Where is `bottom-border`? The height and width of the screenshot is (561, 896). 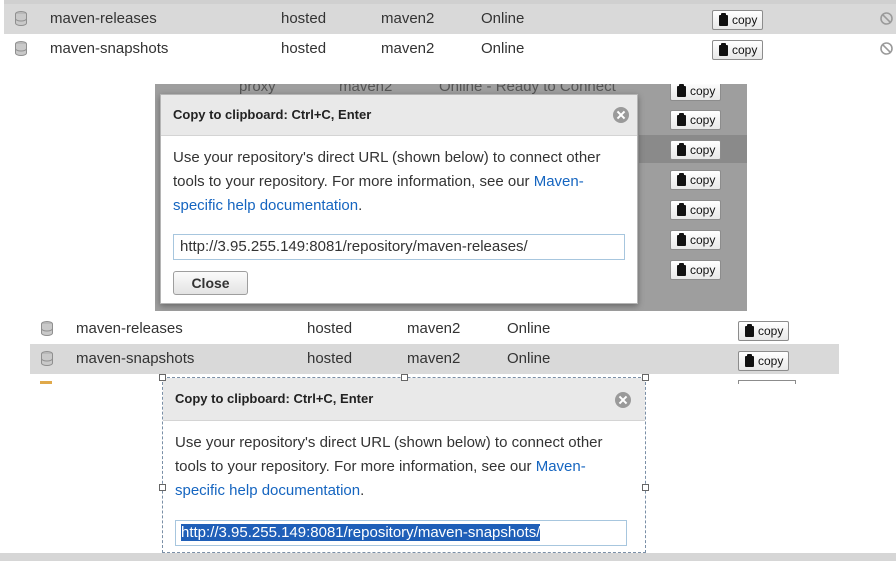
bottom-border is located at coordinates (448, 557).